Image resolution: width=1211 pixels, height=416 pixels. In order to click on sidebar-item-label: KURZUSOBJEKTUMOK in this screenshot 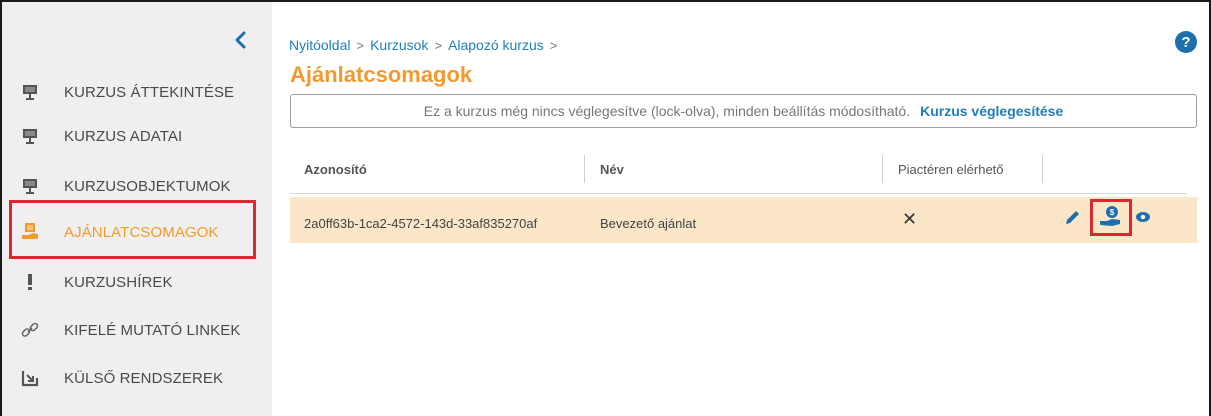, I will do `click(147, 186)`.